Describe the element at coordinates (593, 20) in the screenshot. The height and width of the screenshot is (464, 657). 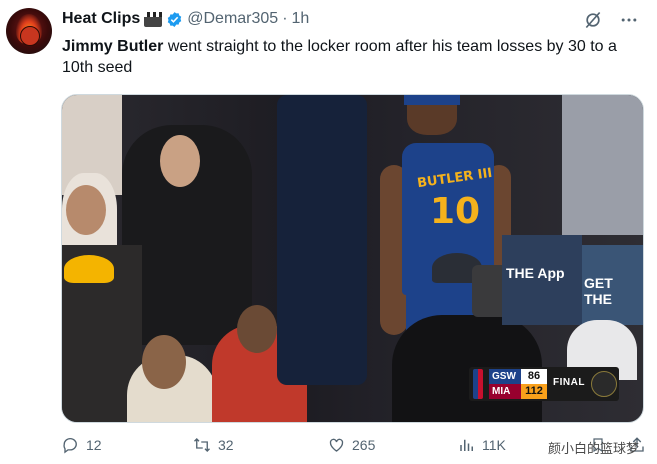
I see `grok-icon` at that location.